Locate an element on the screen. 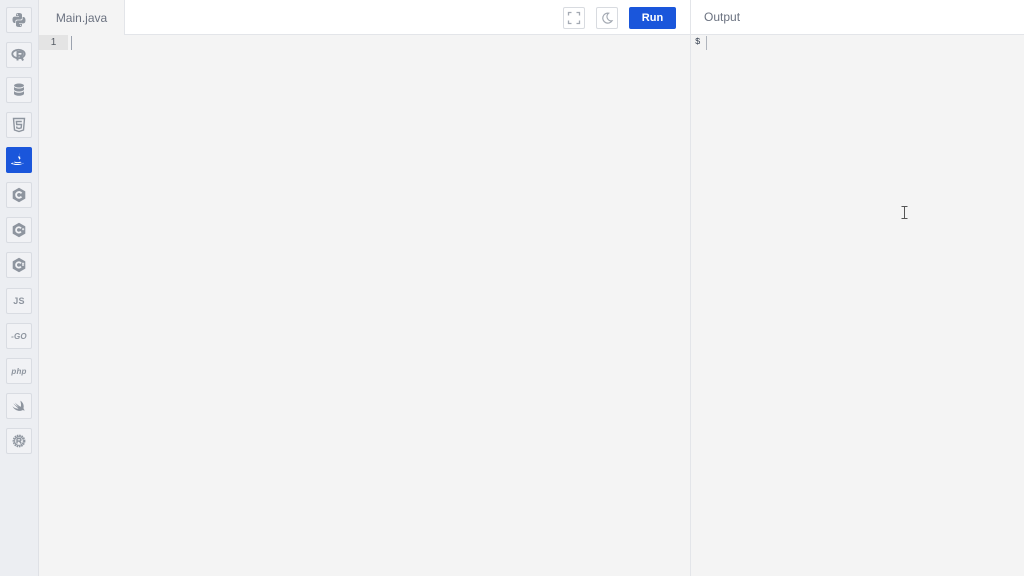 This screenshot has width=1024, height=576. r-button is located at coordinates (19, 55).